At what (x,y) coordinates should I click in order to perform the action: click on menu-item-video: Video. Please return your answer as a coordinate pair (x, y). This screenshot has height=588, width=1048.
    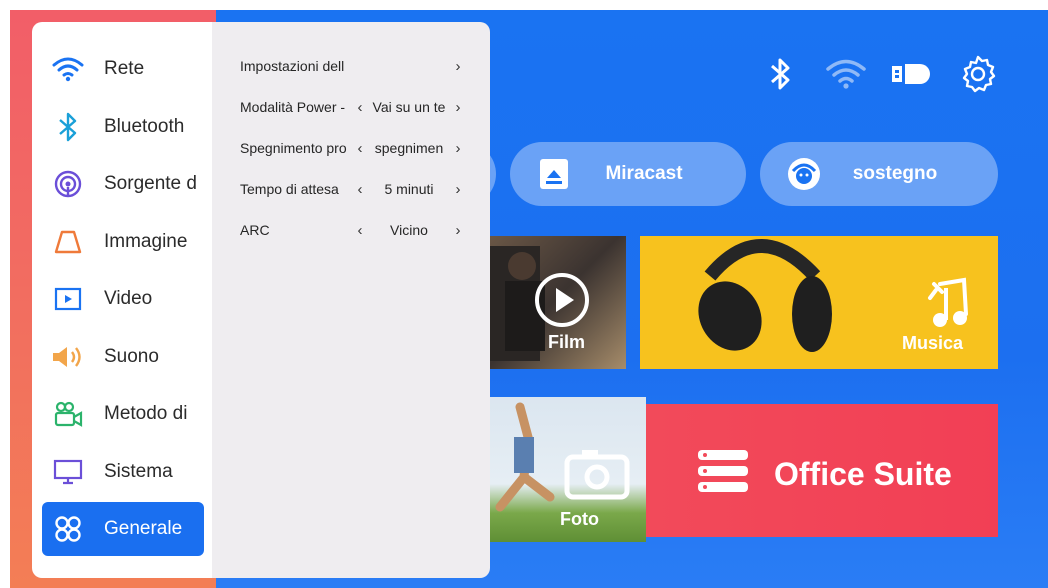
    Looking at the image, I should click on (123, 299).